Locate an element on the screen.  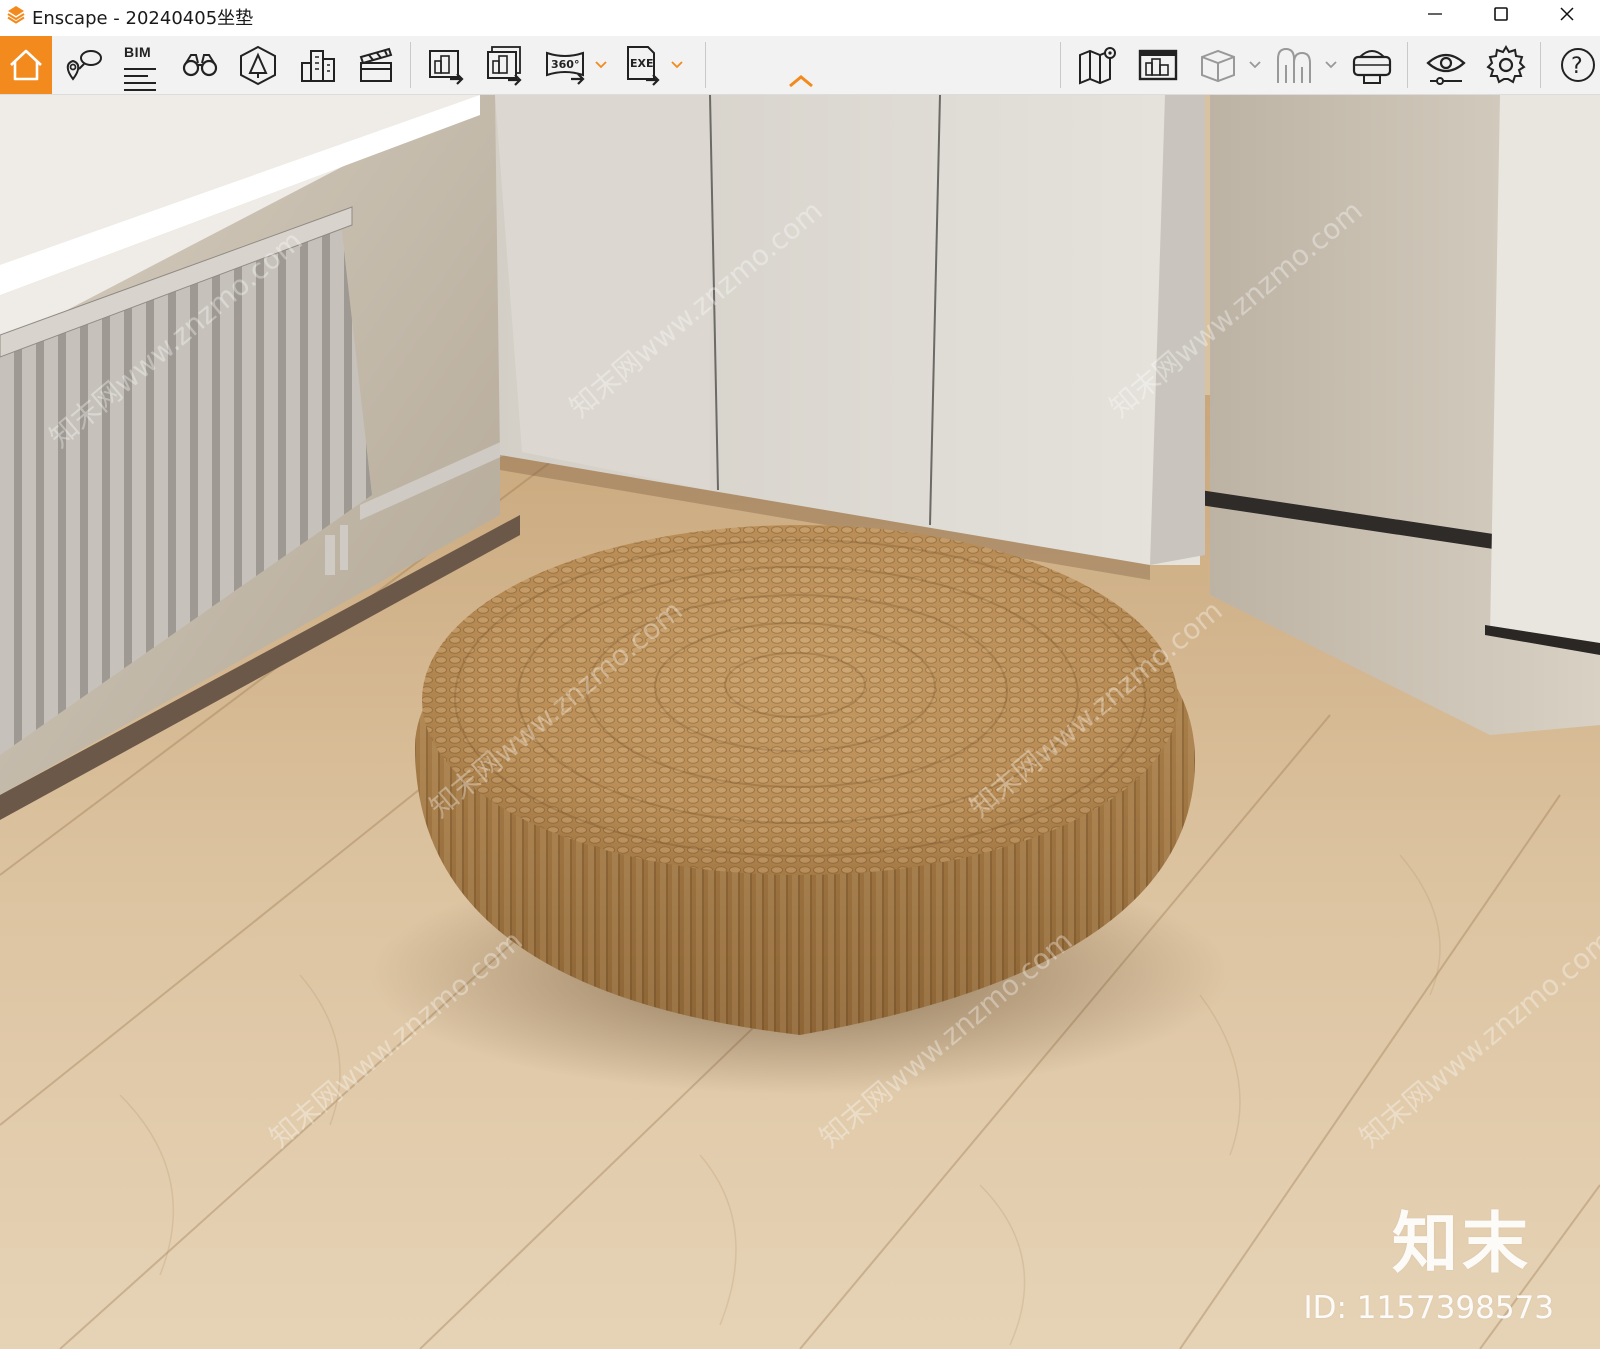
minimize-icon is located at coordinates (1435, 14).